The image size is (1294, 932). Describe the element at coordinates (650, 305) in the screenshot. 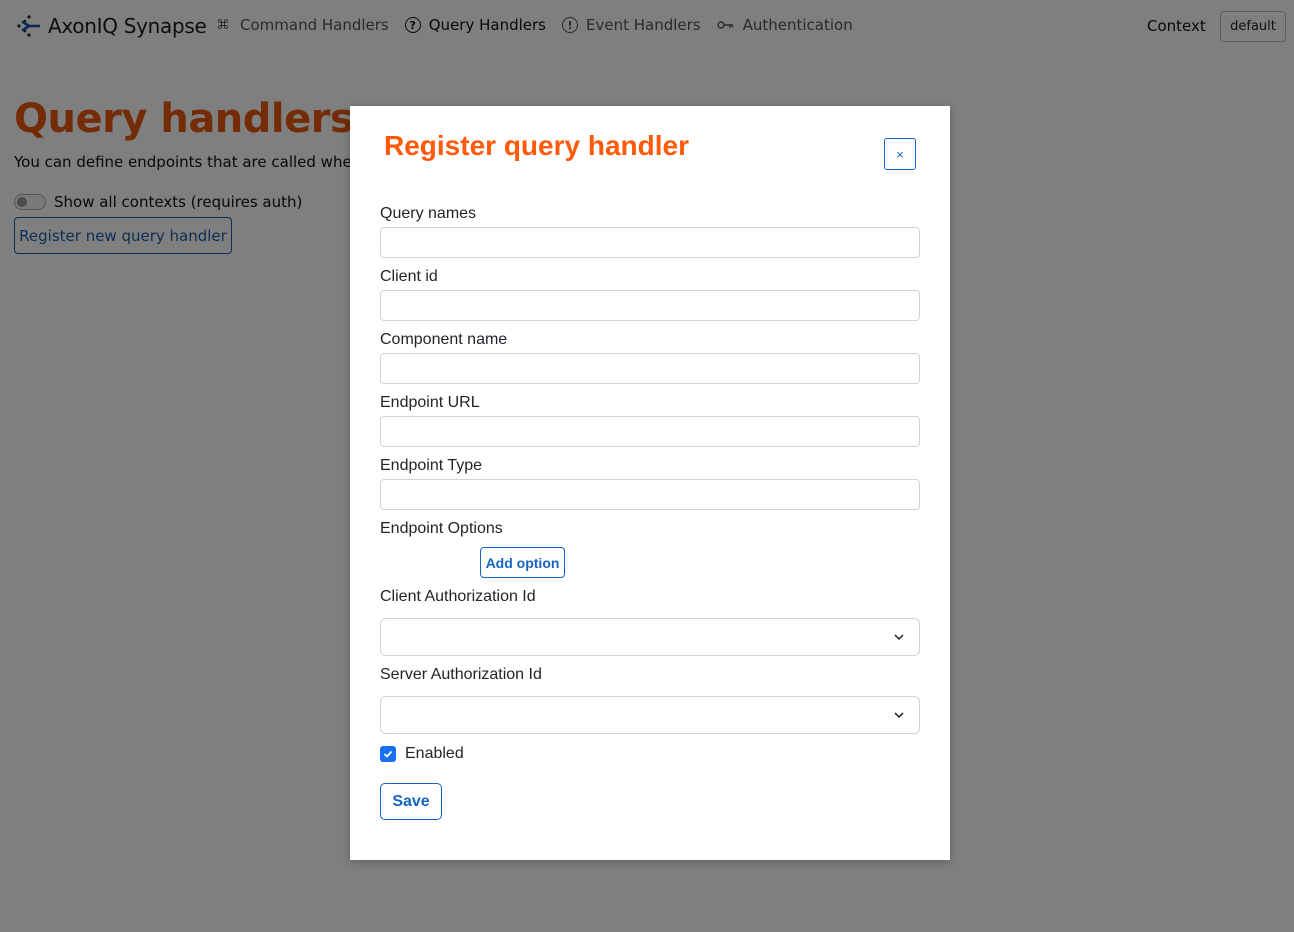

I see `client-id-input` at that location.